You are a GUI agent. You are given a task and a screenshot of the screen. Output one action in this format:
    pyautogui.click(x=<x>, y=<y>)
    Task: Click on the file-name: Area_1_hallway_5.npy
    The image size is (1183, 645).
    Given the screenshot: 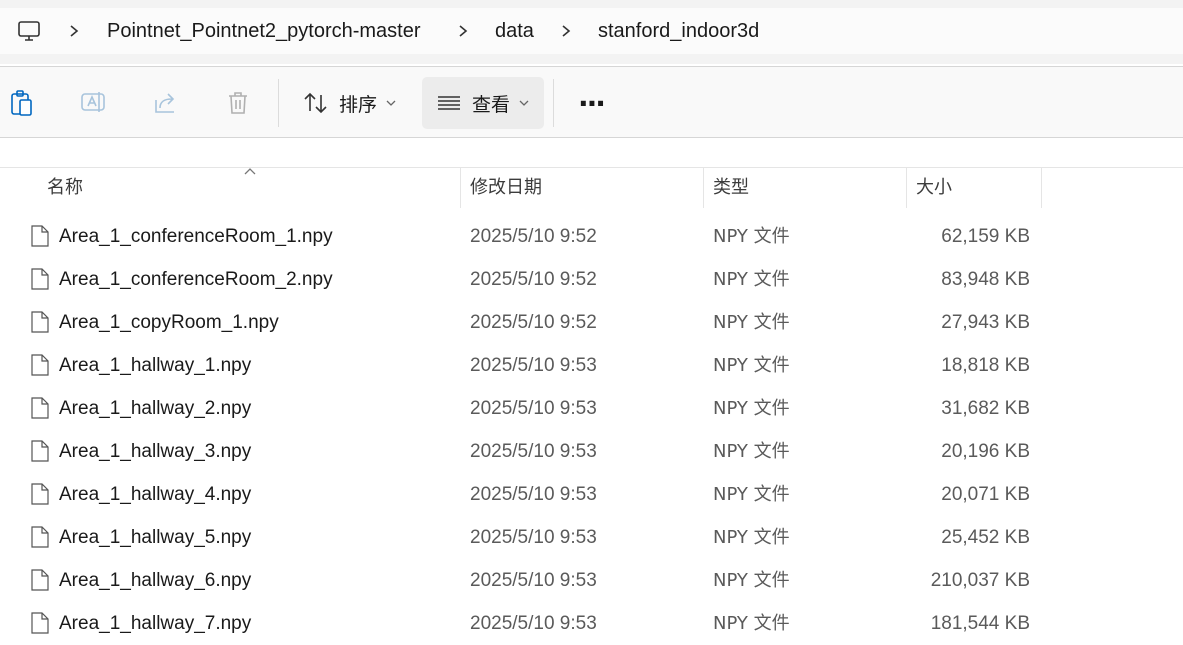 What is the action you would take?
    pyautogui.click(x=155, y=537)
    